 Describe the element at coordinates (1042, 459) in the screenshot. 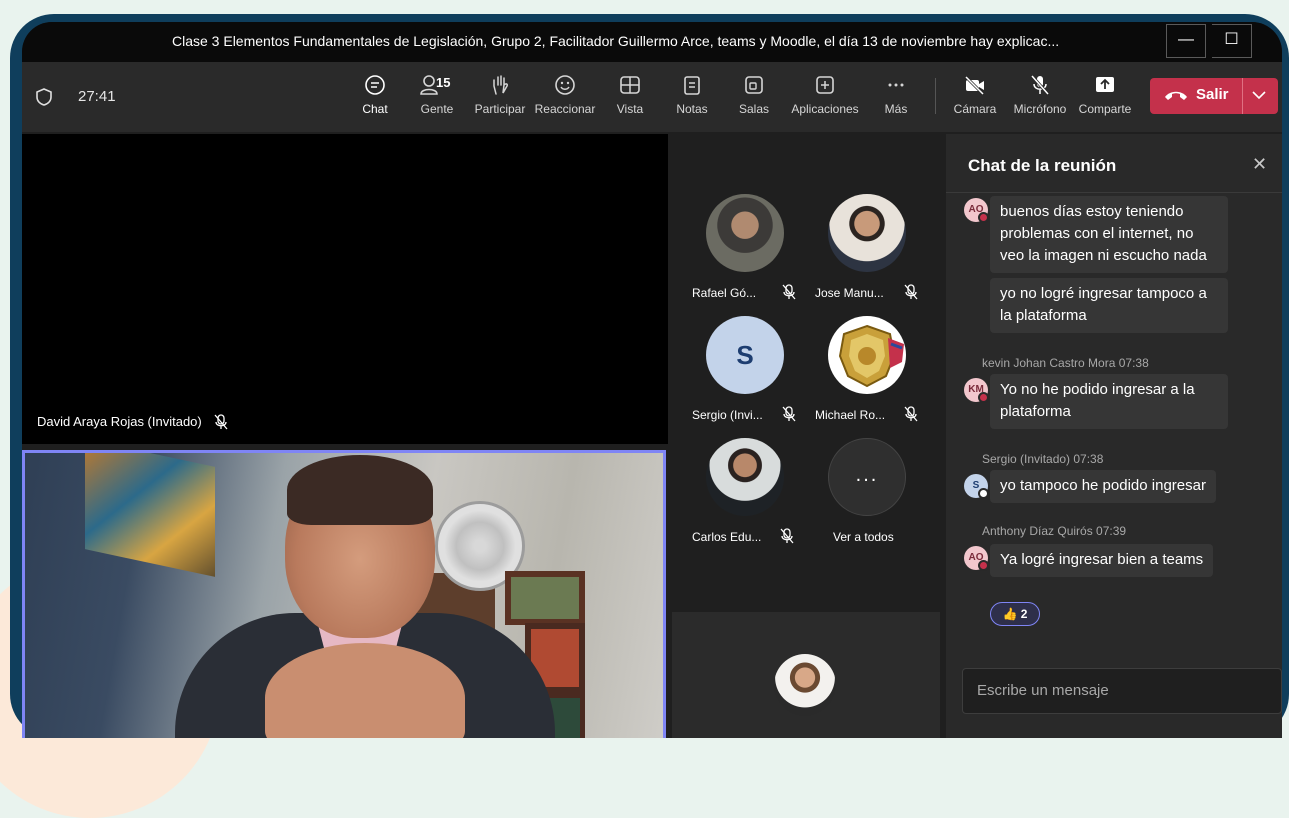

I see `message-meta: Sergio (Invitado) 07:38` at that location.